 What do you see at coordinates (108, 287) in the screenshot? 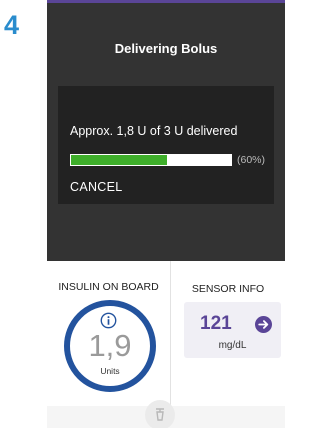
I see `iob-title: INSULIN ON BOARD` at bounding box center [108, 287].